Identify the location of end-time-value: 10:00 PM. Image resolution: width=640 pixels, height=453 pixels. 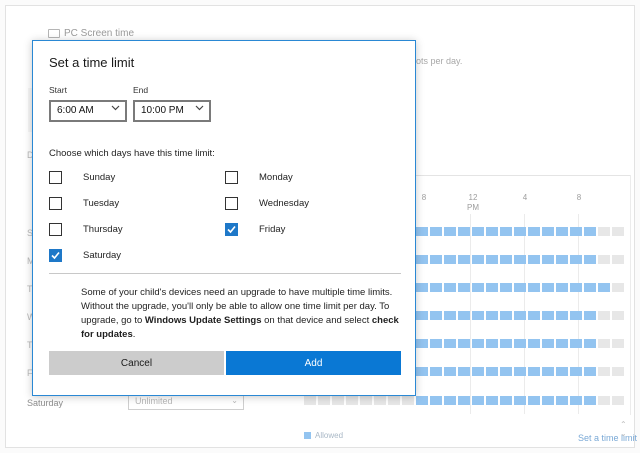
(162, 110).